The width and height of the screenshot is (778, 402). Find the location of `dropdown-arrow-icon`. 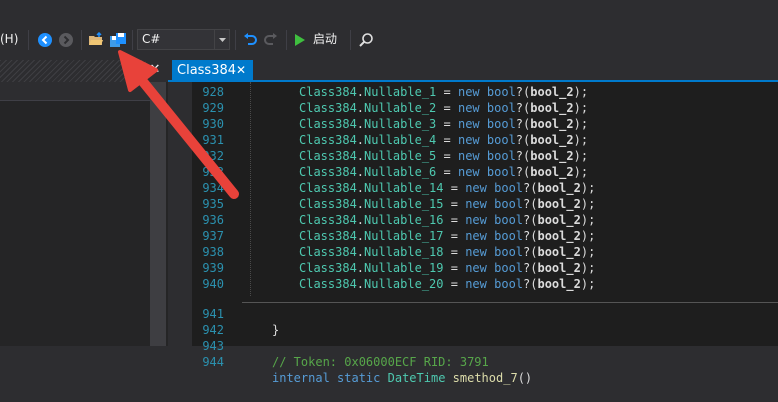

dropdown-arrow-icon is located at coordinates (222, 39).